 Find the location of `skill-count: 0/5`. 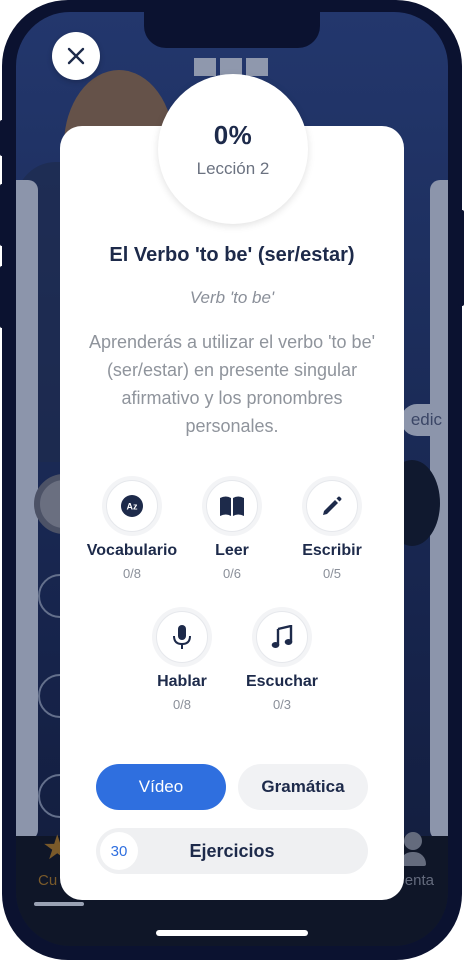

skill-count: 0/5 is located at coordinates (332, 573).